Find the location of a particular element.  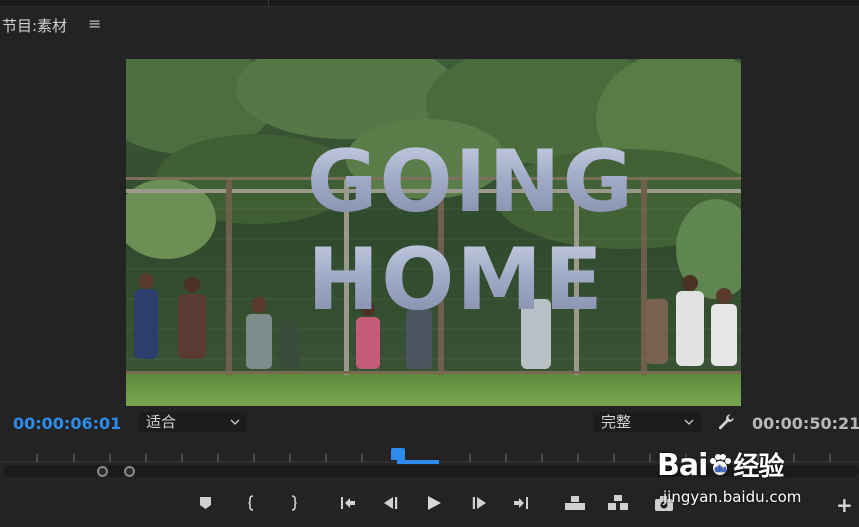

step-back-icon is located at coordinates (391, 503).